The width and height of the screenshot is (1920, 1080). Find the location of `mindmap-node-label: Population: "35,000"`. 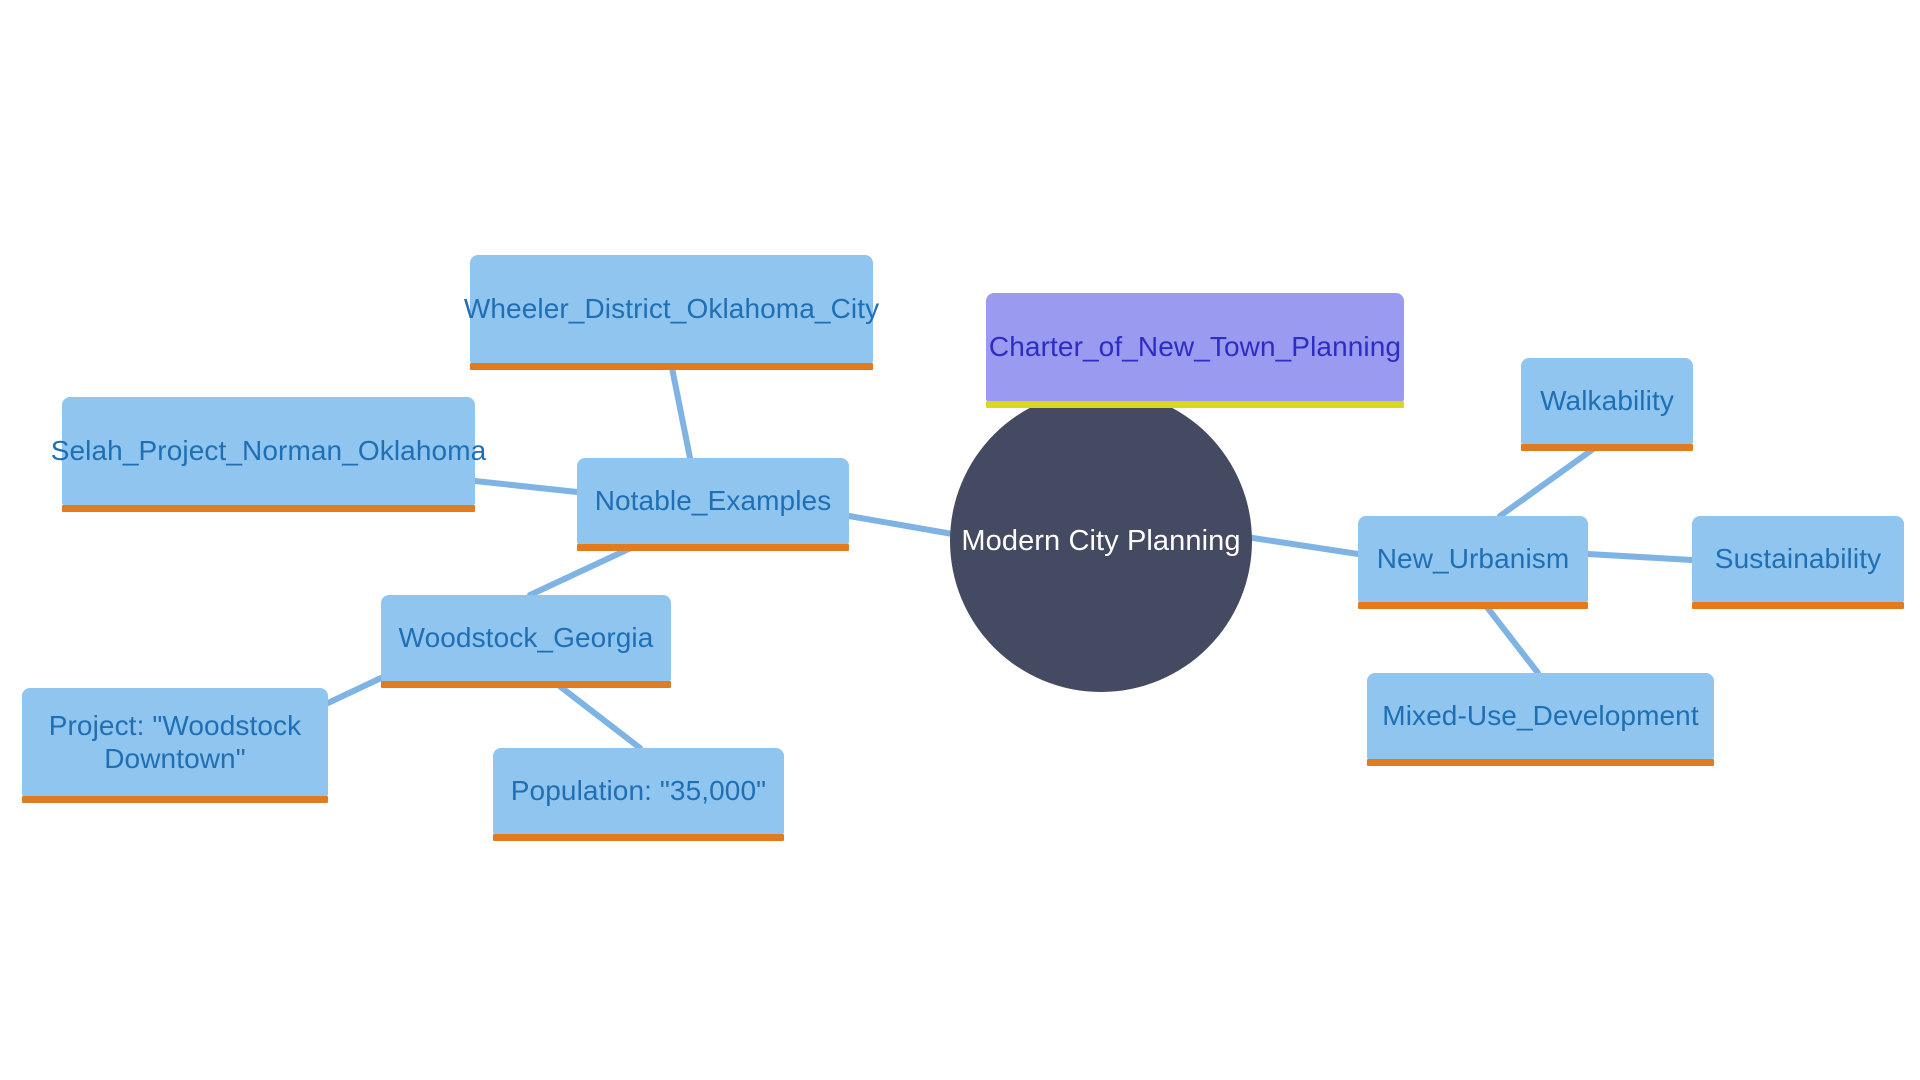

mindmap-node-label: Population: "35,000" is located at coordinates (638, 791).